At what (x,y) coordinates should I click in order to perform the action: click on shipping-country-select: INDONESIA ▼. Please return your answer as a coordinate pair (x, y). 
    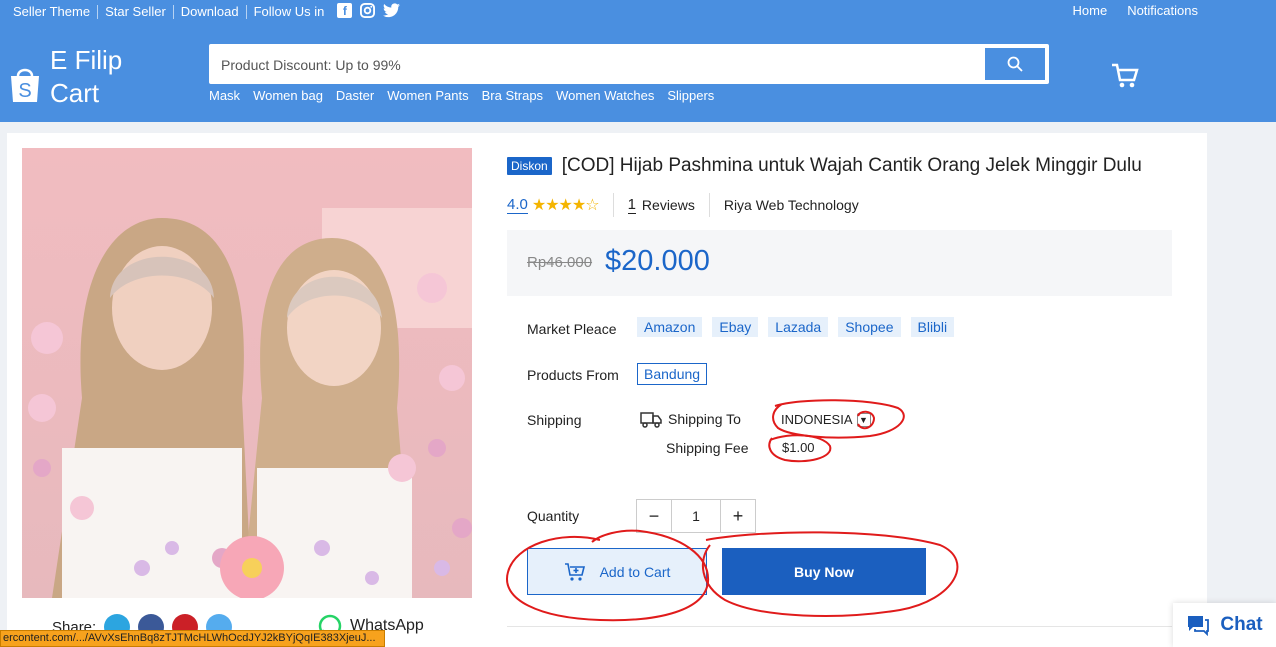
    Looking at the image, I should click on (826, 419).